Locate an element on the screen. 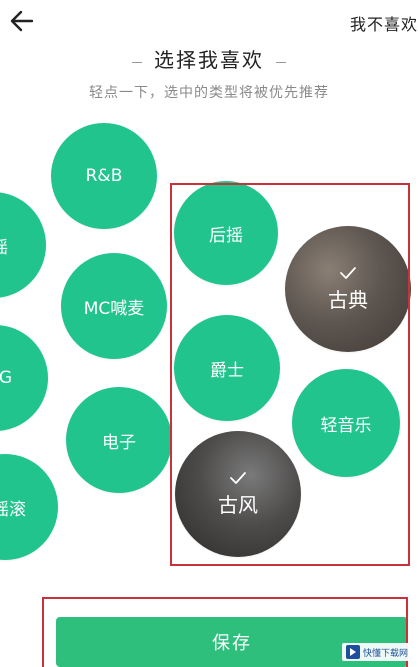 Image resolution: width=418 pixels, height=667 pixels. genre-bubble-g: G is located at coordinates (24, 378).